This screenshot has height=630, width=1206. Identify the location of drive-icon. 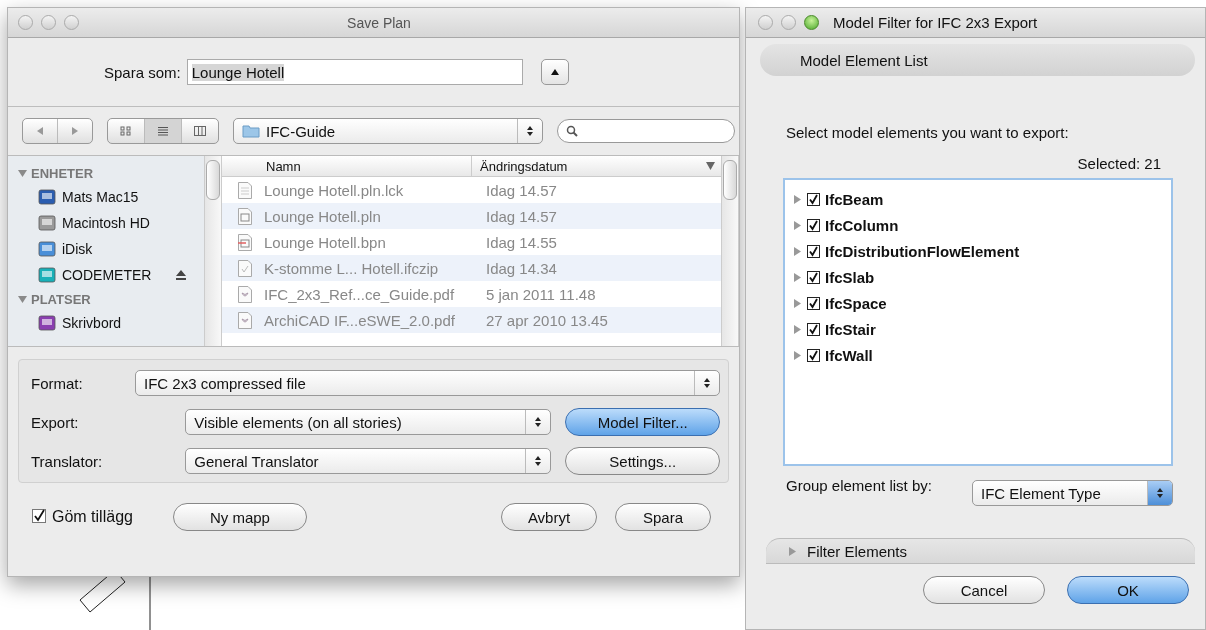
(47, 275).